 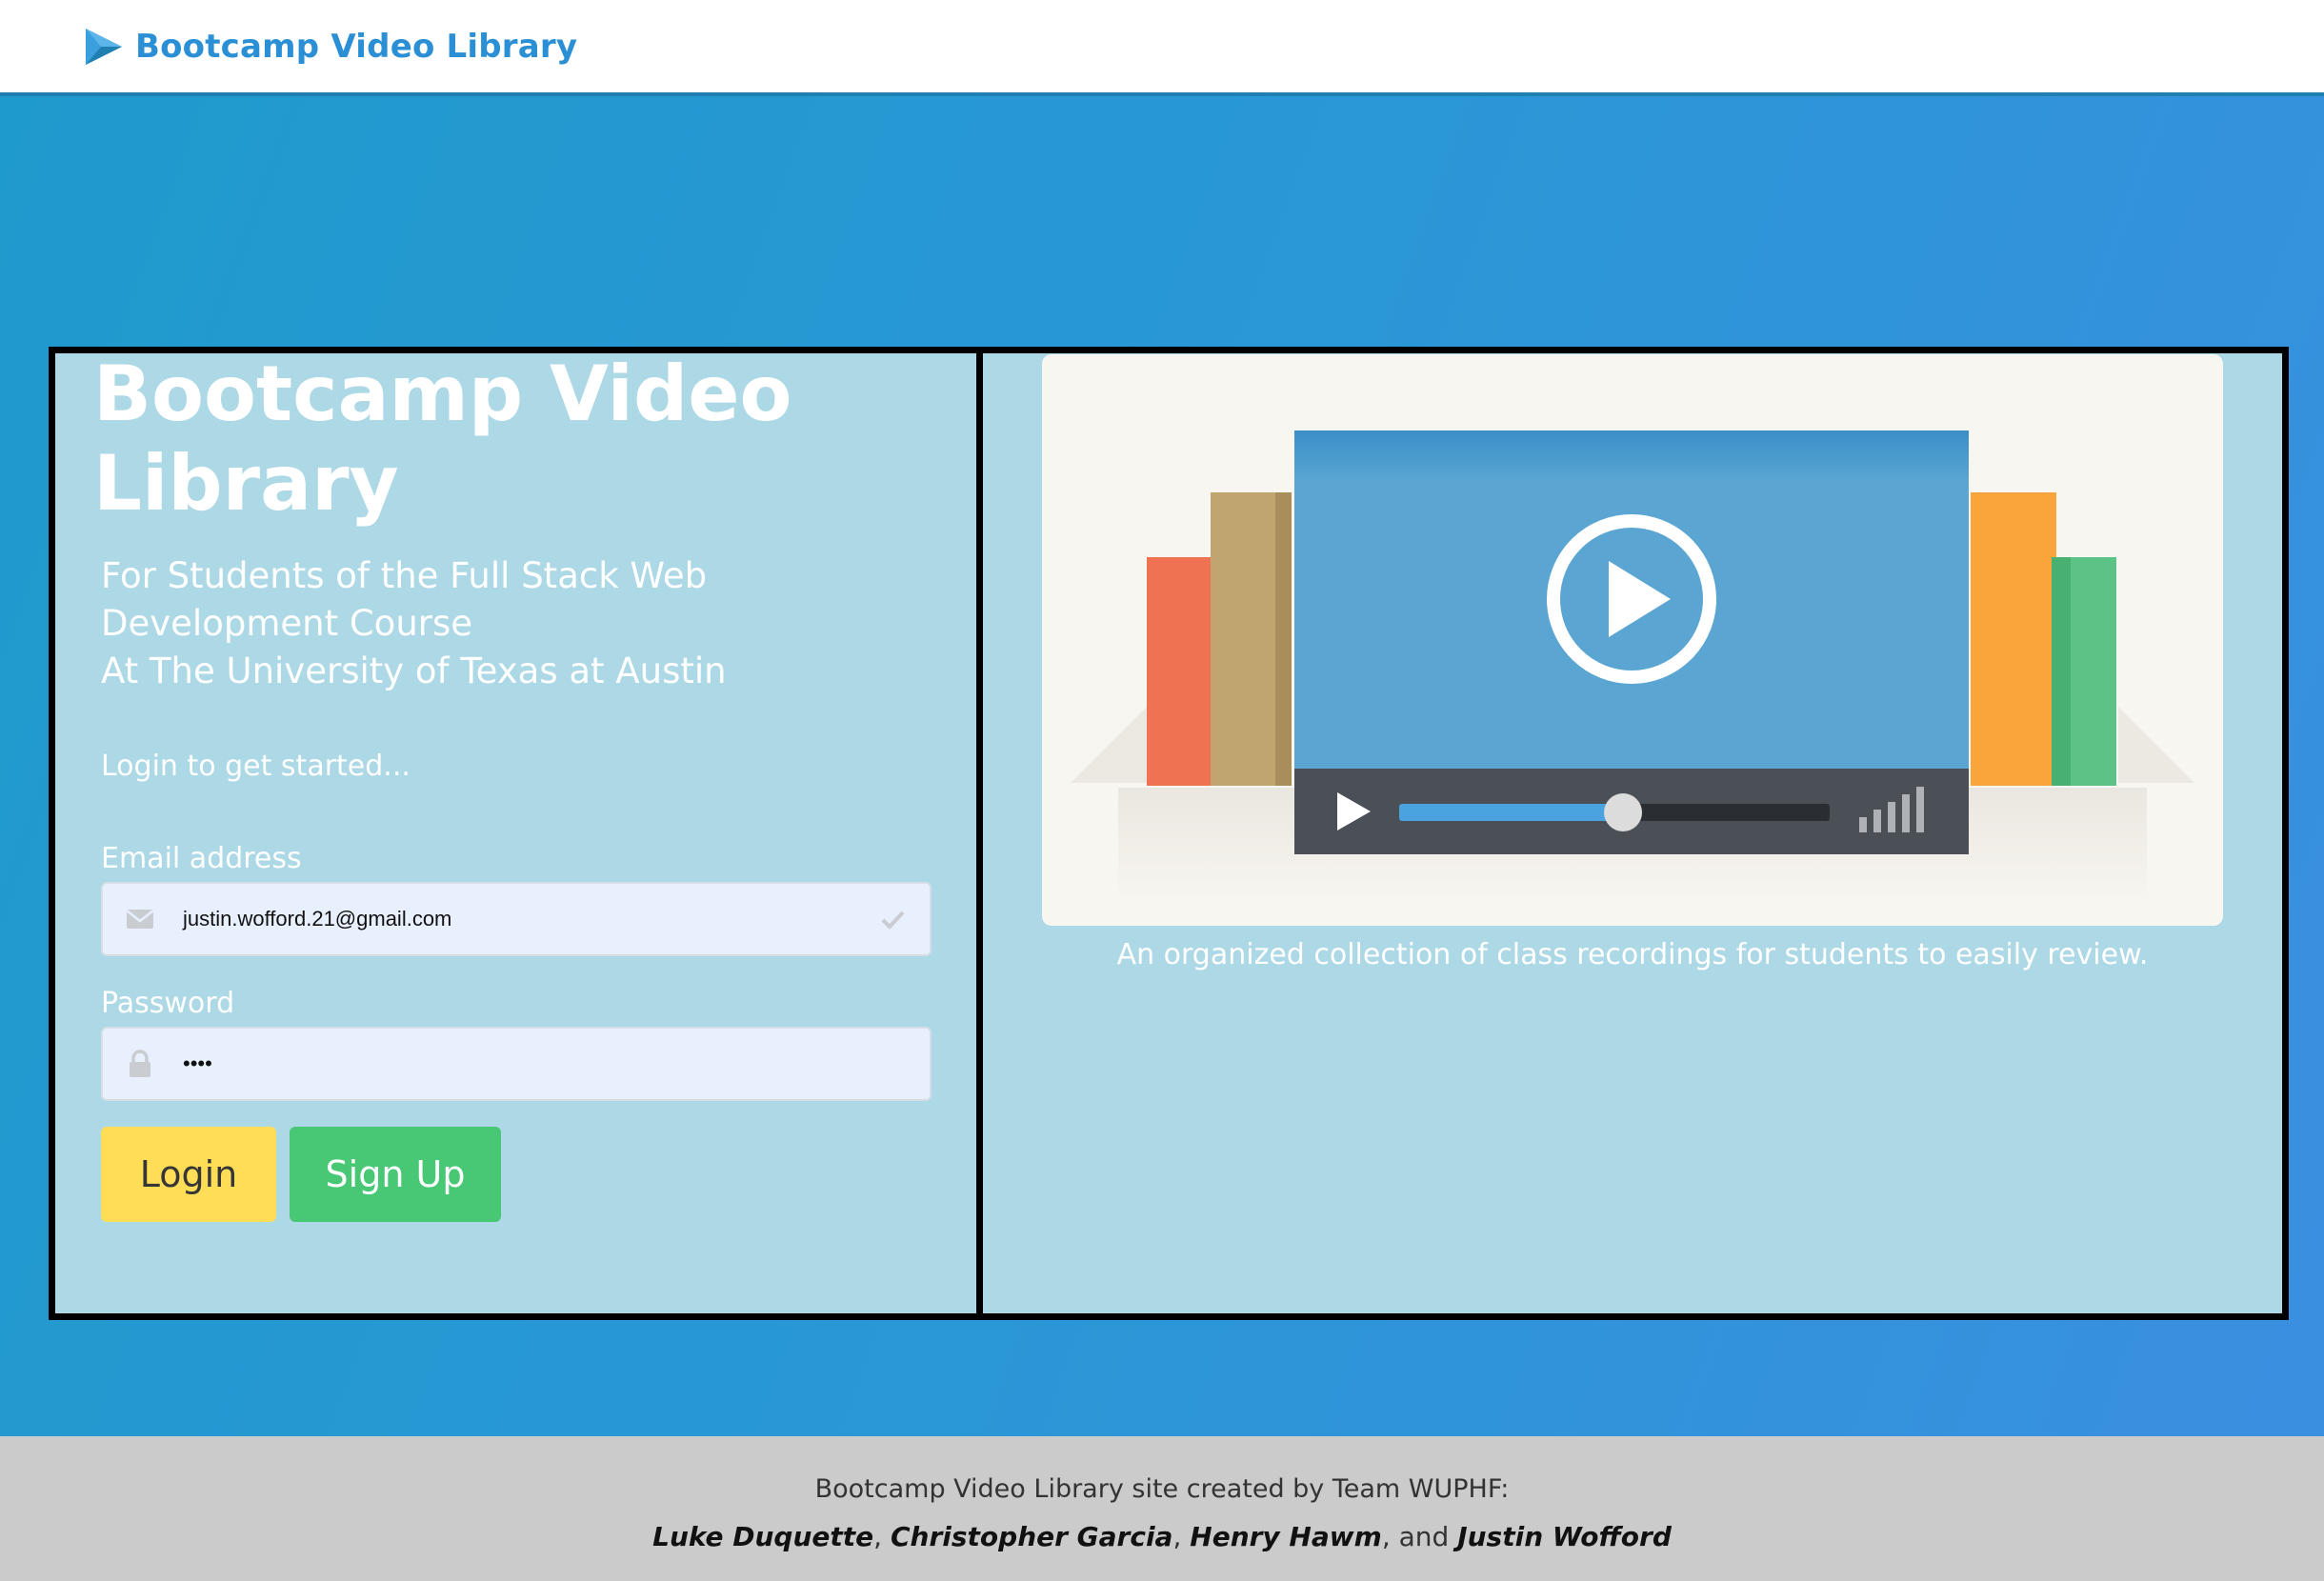 I want to click on brand-link: Bootcamp Video Library, so click(x=330, y=47).